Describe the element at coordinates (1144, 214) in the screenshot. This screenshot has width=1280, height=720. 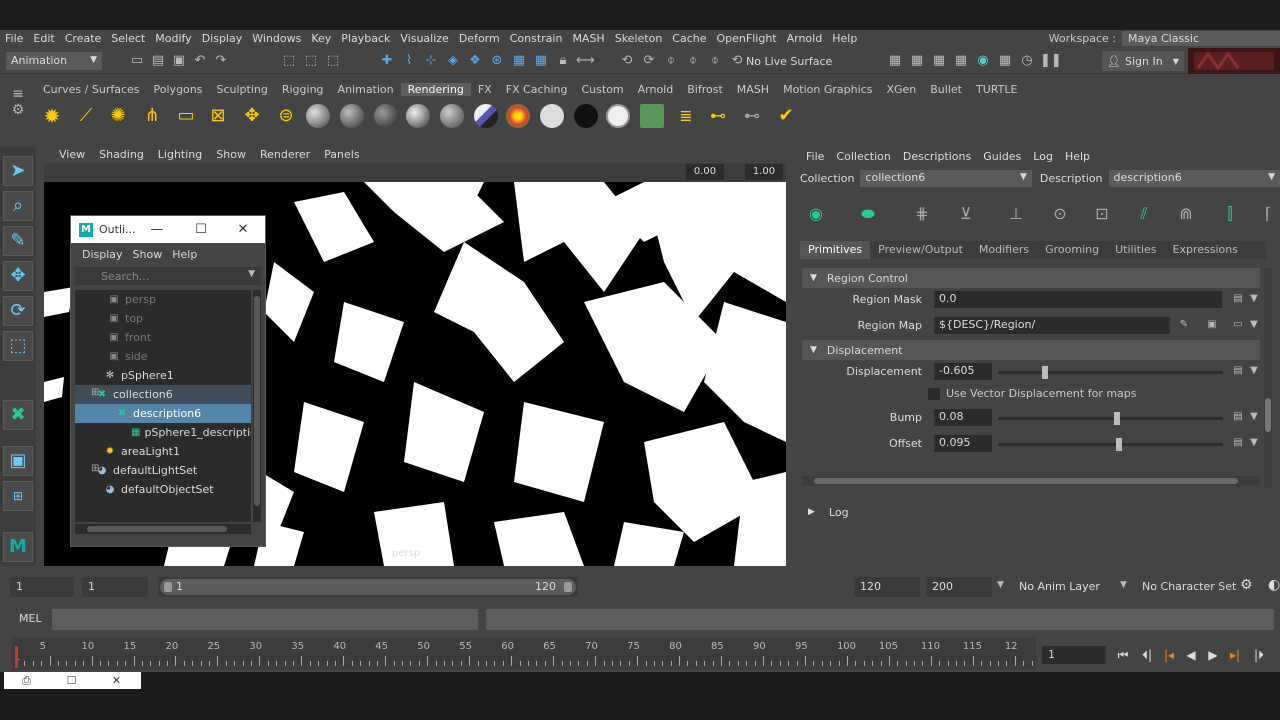
I see `guide-to-curve-icon: ⫽` at that location.